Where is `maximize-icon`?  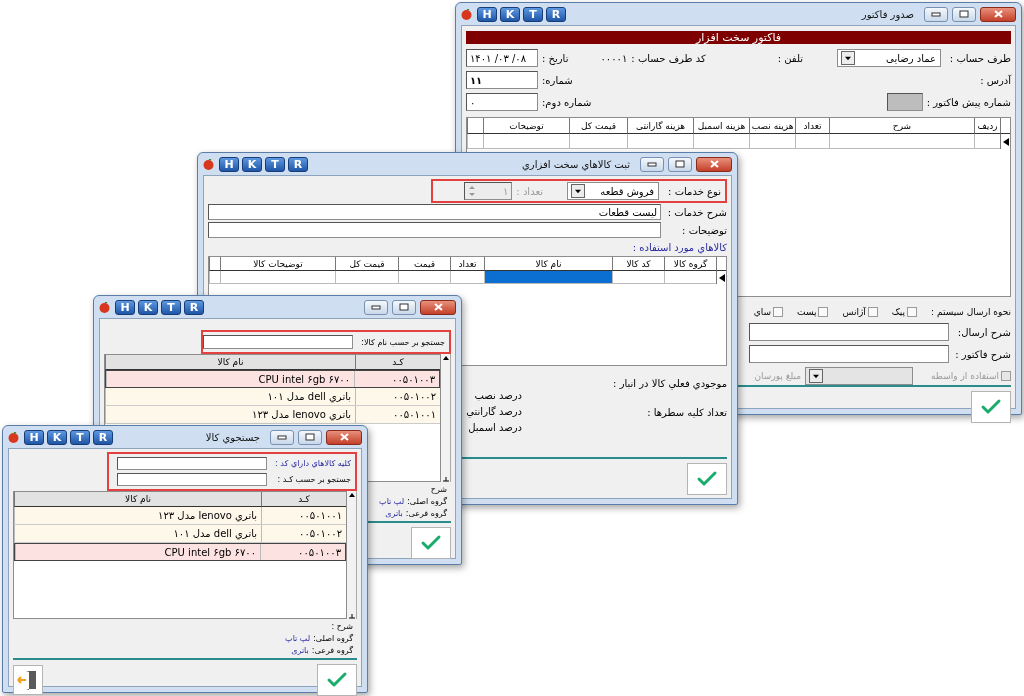
maximize-icon is located at coordinates (680, 164).